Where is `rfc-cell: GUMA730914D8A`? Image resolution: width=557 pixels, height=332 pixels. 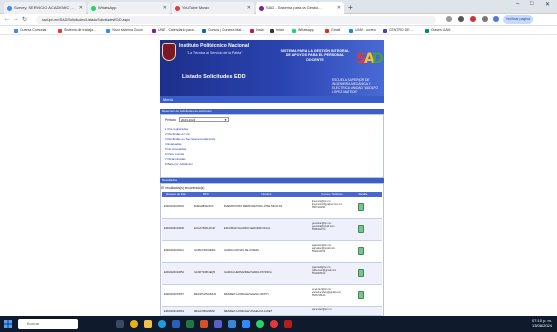
rfc-cell: GUMA730914D8A is located at coordinates (205, 250).